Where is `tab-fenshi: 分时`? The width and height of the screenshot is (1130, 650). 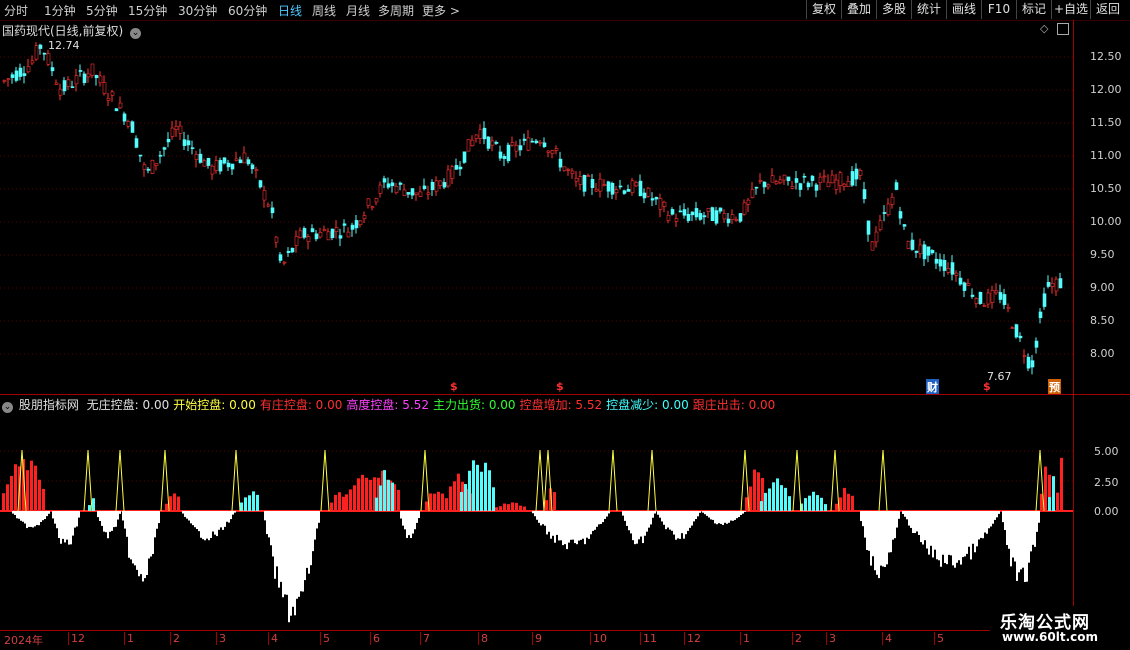
tab-fenshi: 分时 is located at coordinates (16, 10).